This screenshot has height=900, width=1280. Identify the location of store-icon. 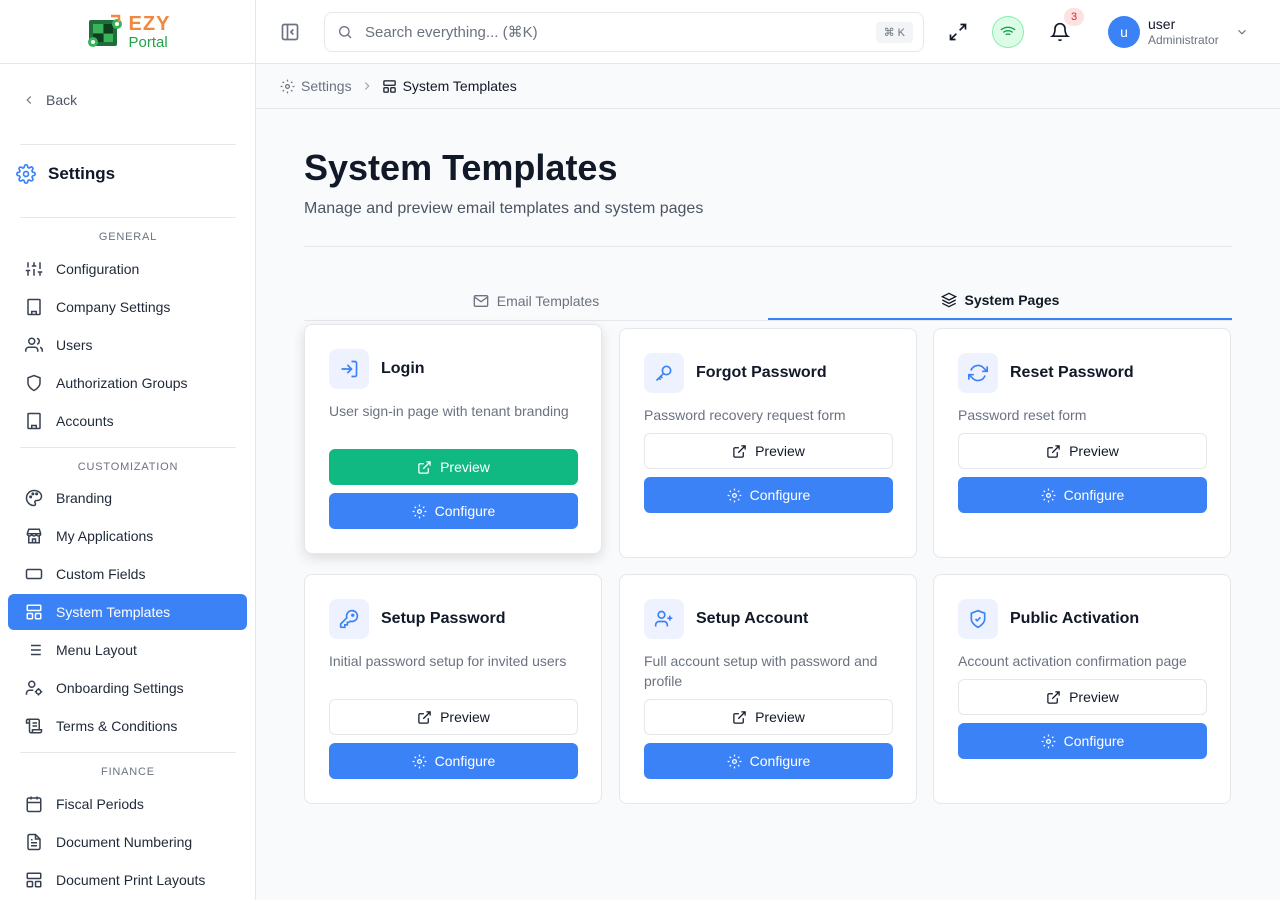
(34, 536).